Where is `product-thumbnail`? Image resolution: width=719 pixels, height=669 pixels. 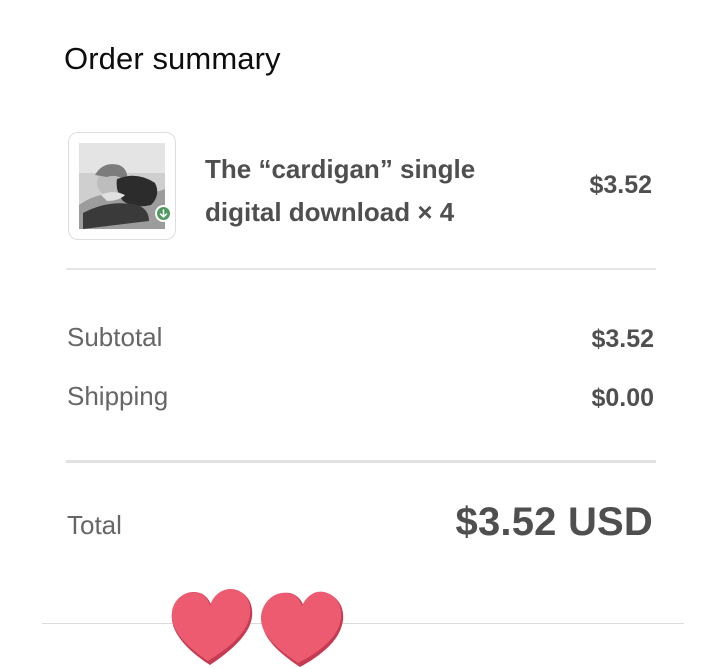
product-thumbnail is located at coordinates (122, 186).